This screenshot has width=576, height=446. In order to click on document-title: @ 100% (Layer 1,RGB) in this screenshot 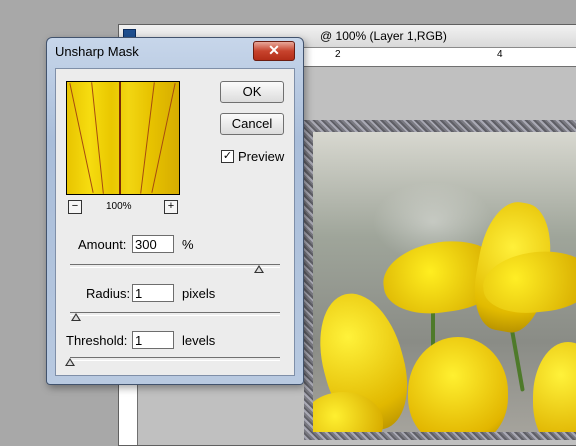, I will do `click(383, 36)`.